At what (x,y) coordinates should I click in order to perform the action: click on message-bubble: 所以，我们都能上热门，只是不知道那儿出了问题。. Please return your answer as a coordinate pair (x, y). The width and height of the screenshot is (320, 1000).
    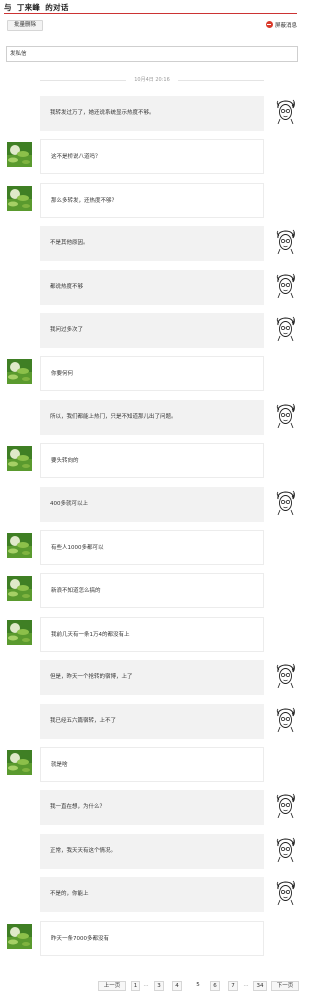
    Looking at the image, I should click on (152, 417).